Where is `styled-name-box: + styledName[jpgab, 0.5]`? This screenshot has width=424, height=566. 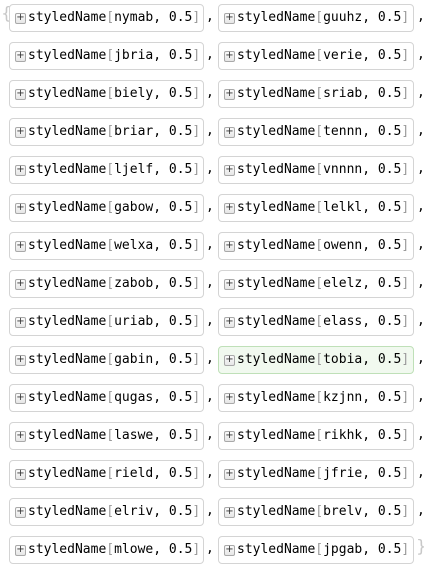 styled-name-box: + styledName[jpgab, 0.5] is located at coordinates (316, 550).